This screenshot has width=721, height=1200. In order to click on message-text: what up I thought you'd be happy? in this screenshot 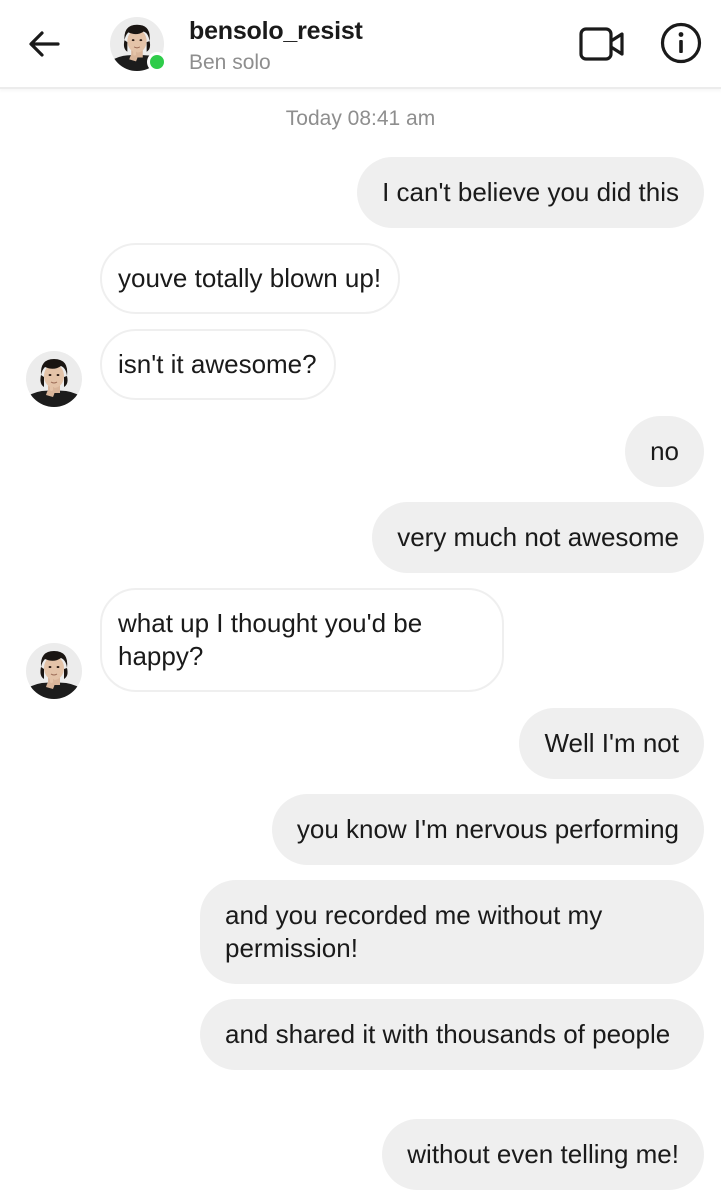, I will do `click(270, 639)`.